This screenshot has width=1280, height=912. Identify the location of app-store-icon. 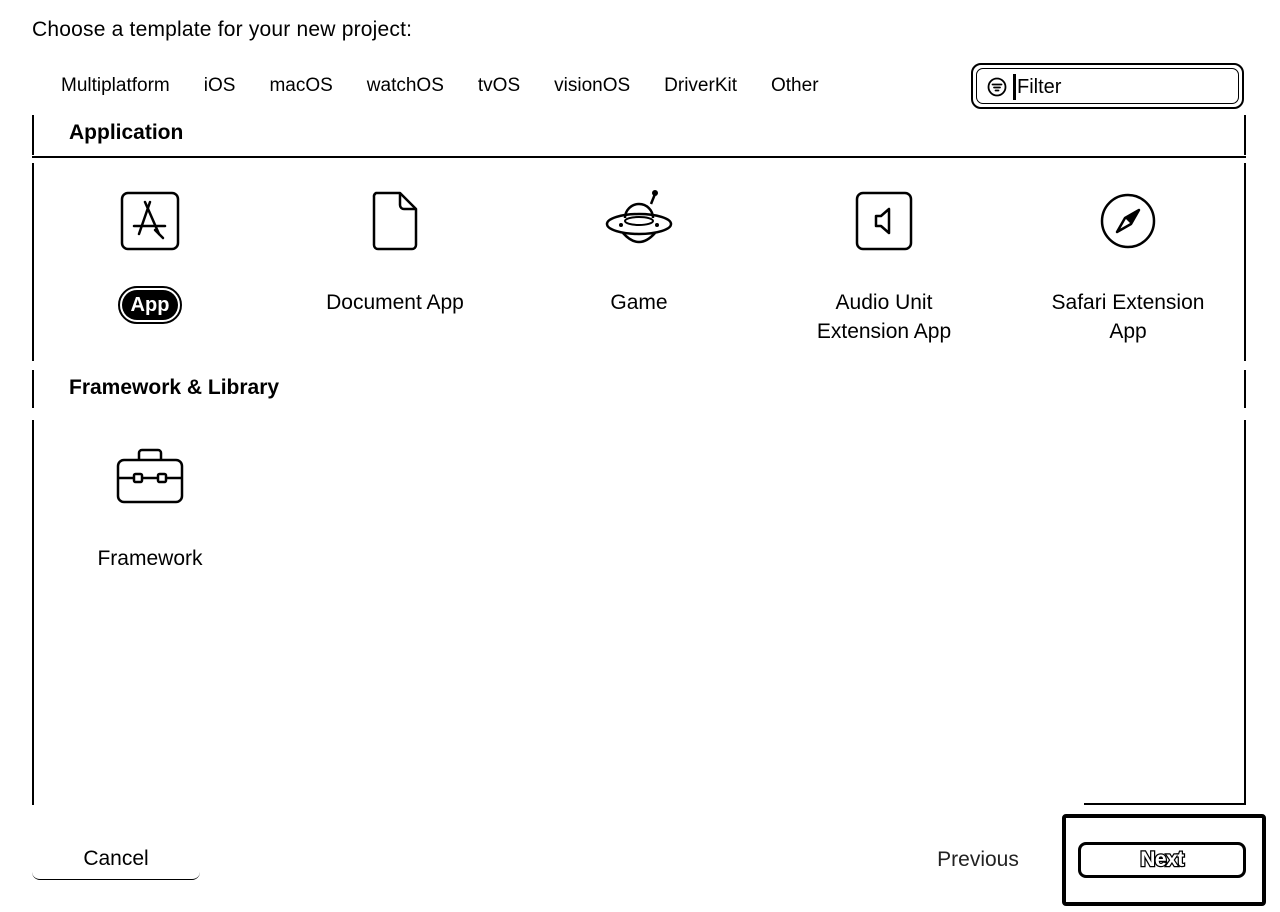
(150, 221).